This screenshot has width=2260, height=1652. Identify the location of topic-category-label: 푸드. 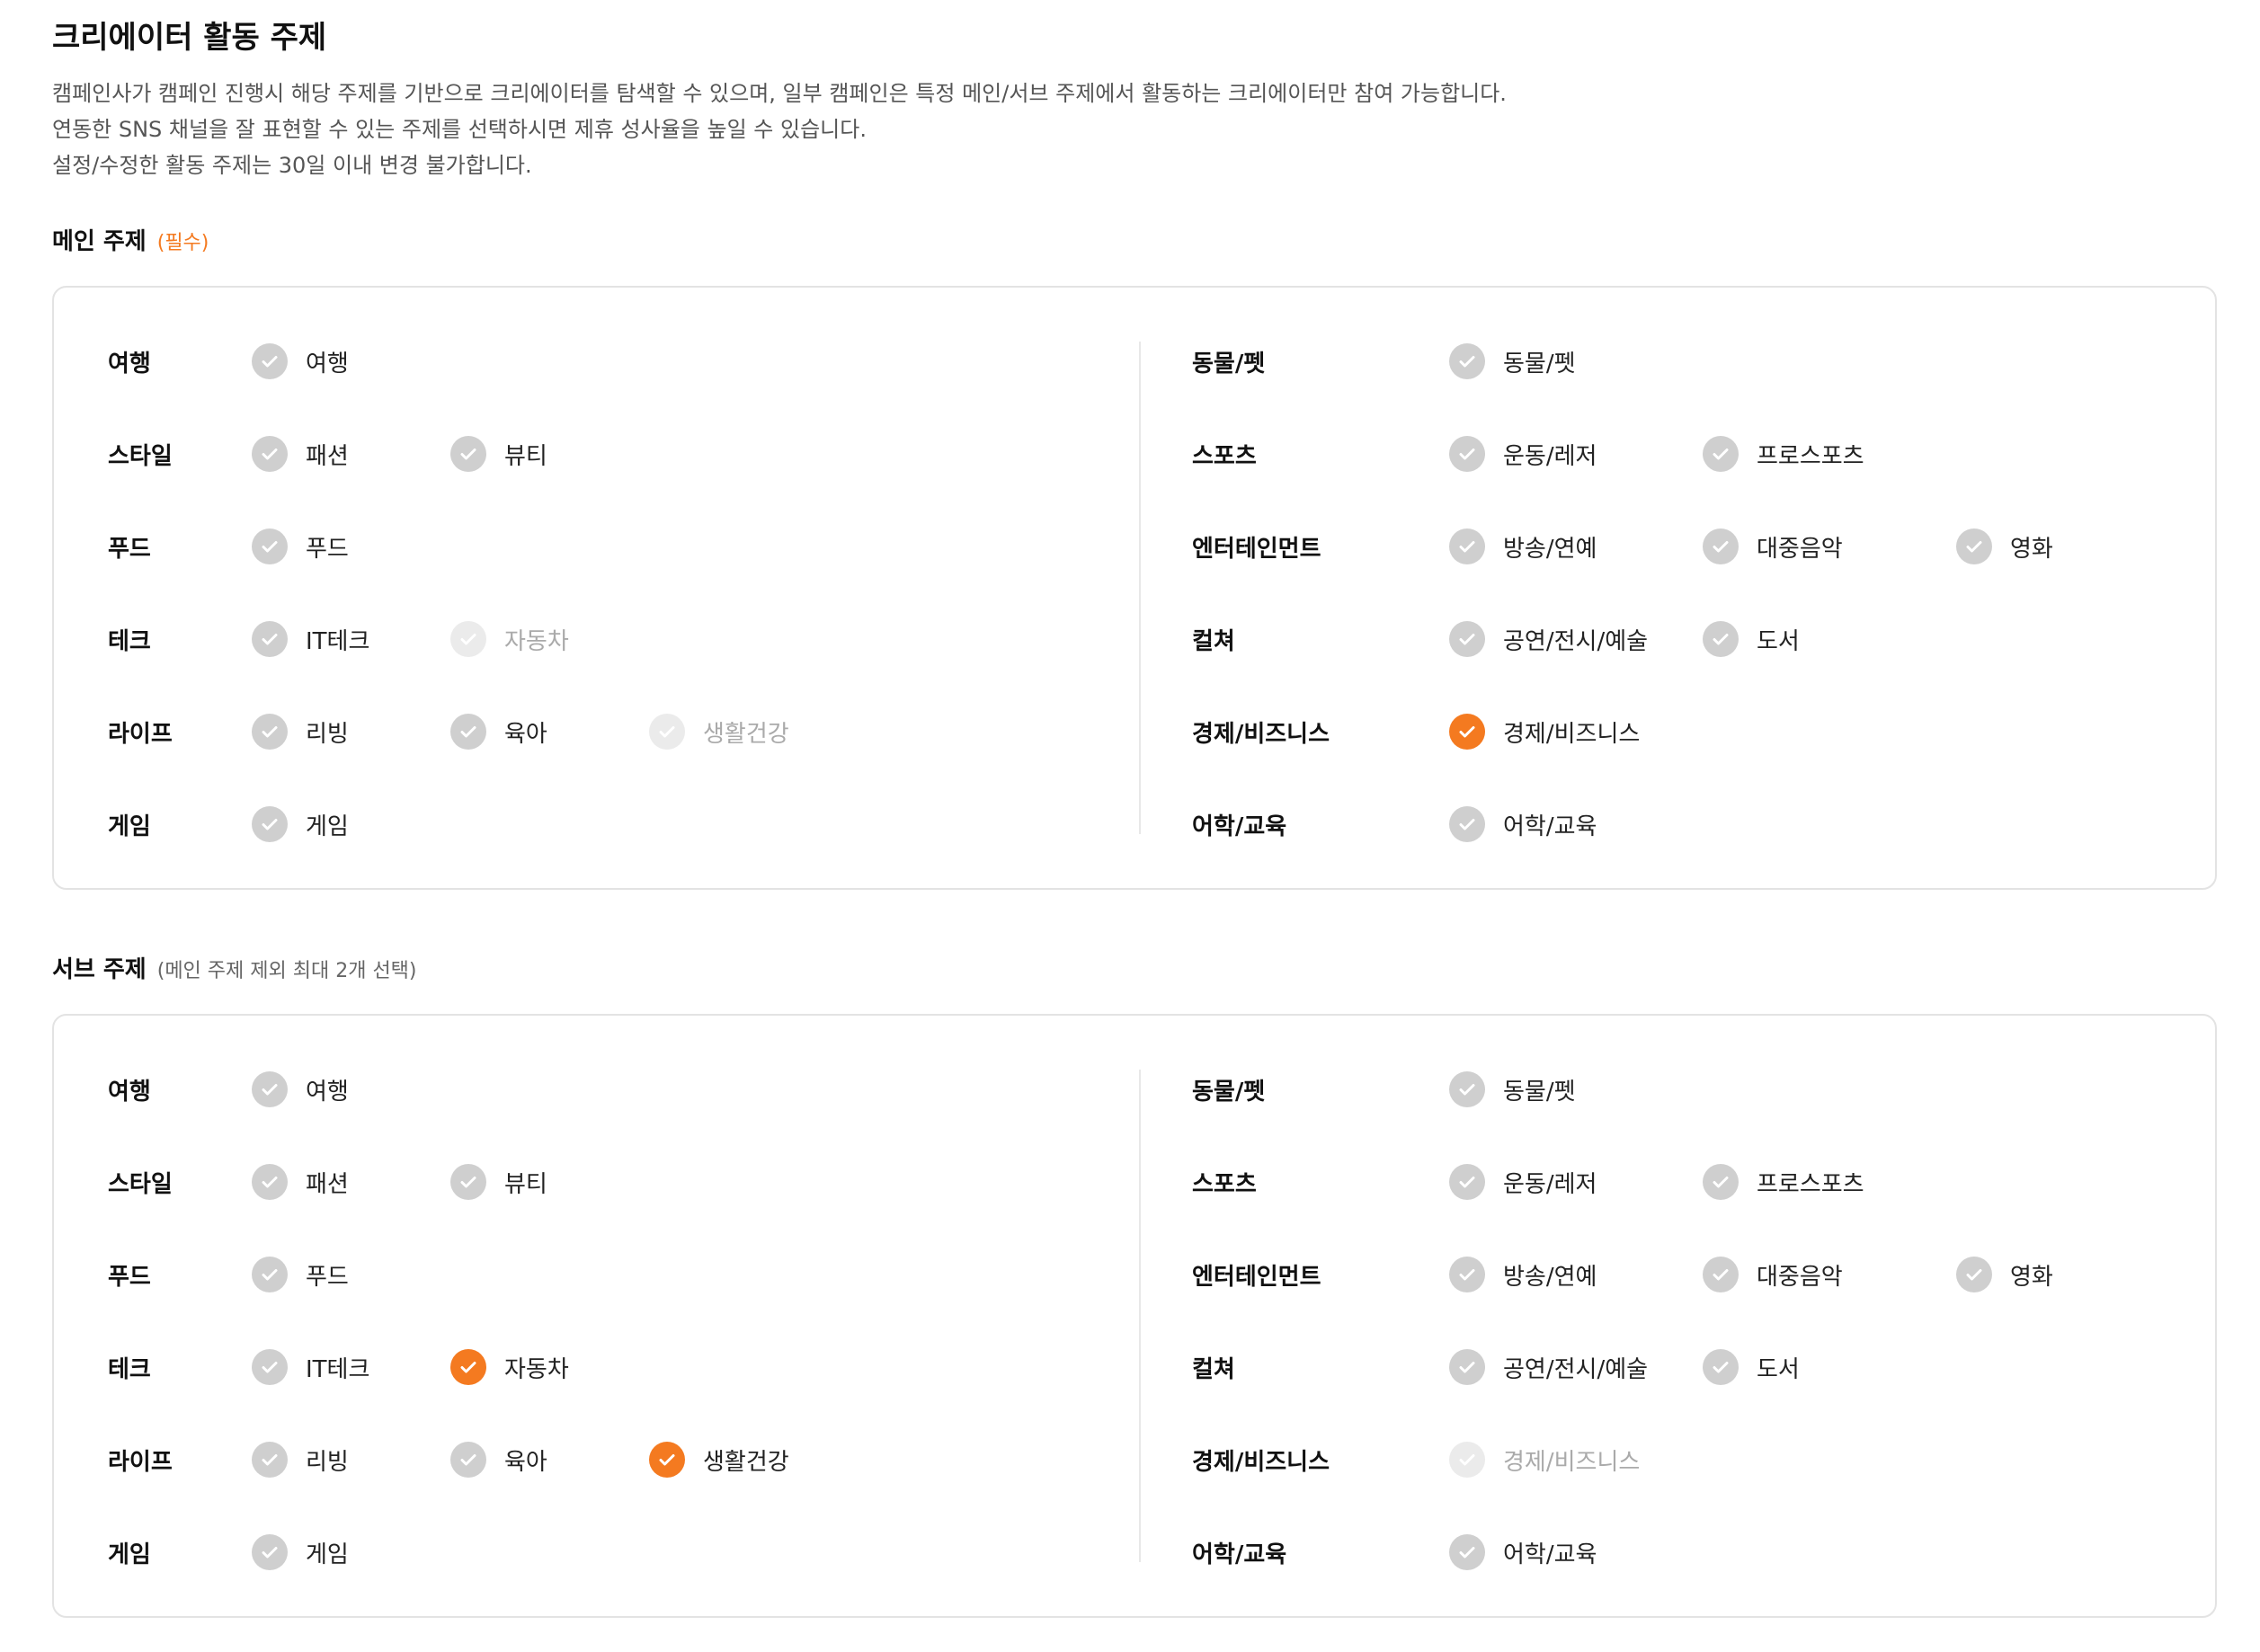
(129, 1277).